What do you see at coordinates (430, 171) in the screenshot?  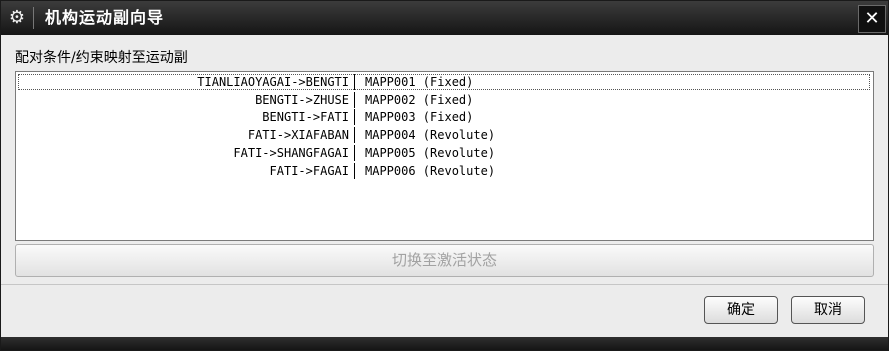 I see `joint-name: MAPP006 (Revolute)` at bounding box center [430, 171].